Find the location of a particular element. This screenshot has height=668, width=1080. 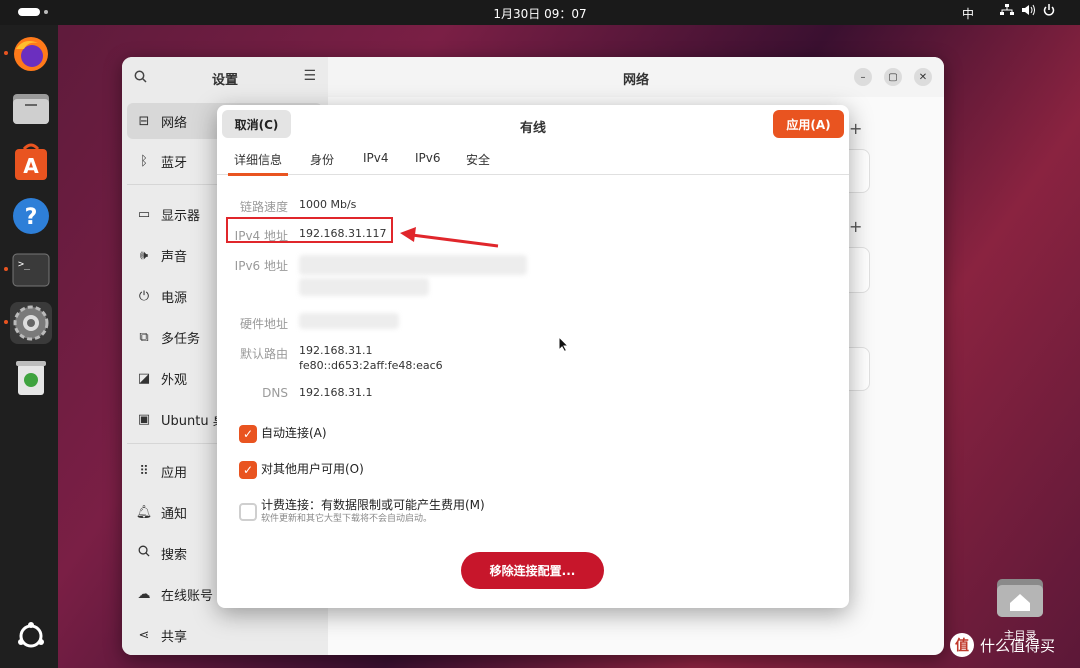

redacted-hardware-address is located at coordinates (349, 321).